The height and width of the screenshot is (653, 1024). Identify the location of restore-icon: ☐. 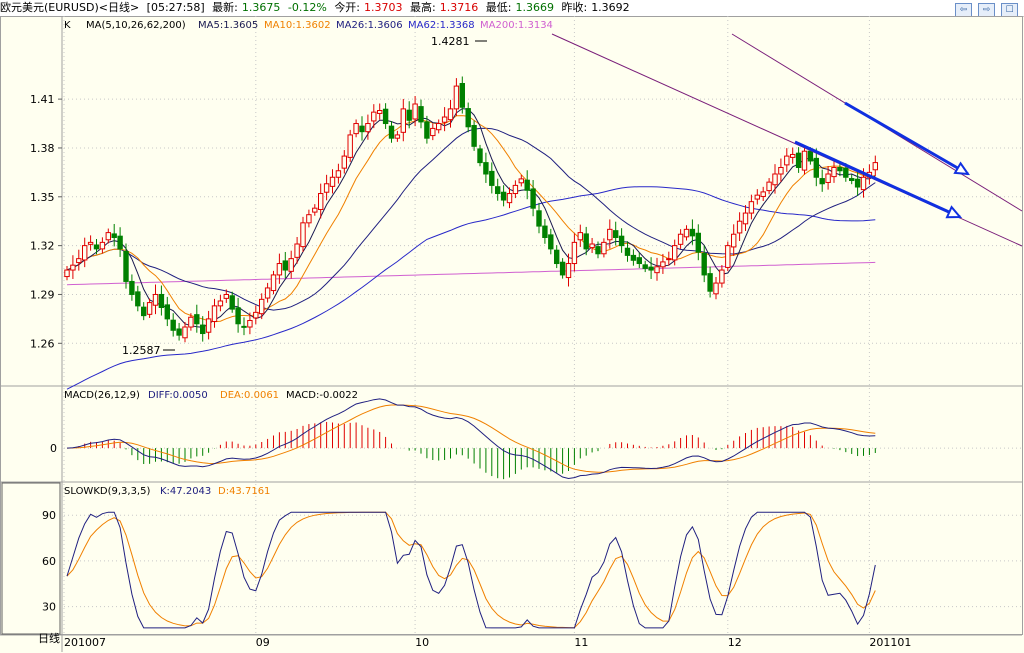
(1009, 10).